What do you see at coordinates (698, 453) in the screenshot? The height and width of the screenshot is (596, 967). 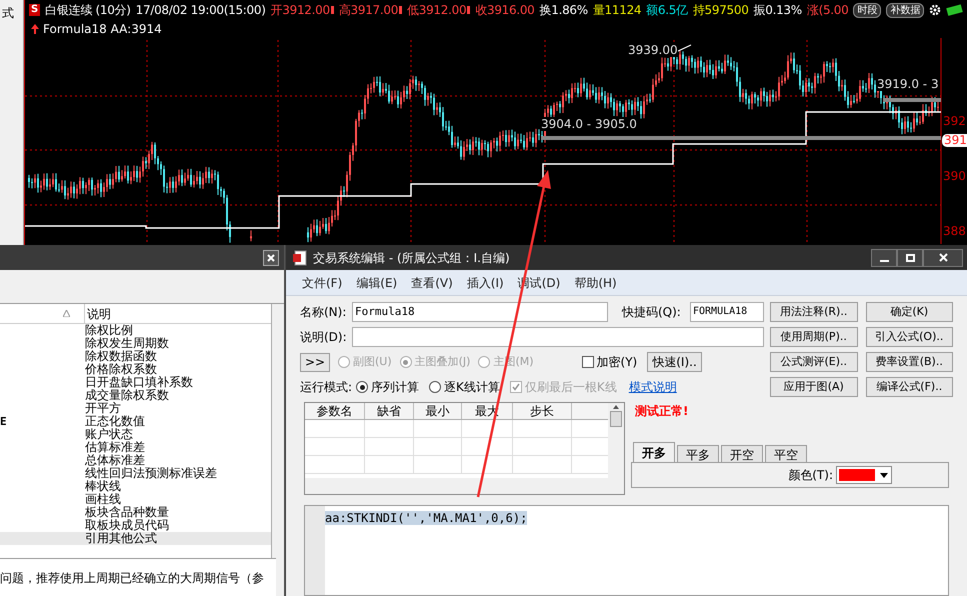 I see `signal-tab: 平多` at bounding box center [698, 453].